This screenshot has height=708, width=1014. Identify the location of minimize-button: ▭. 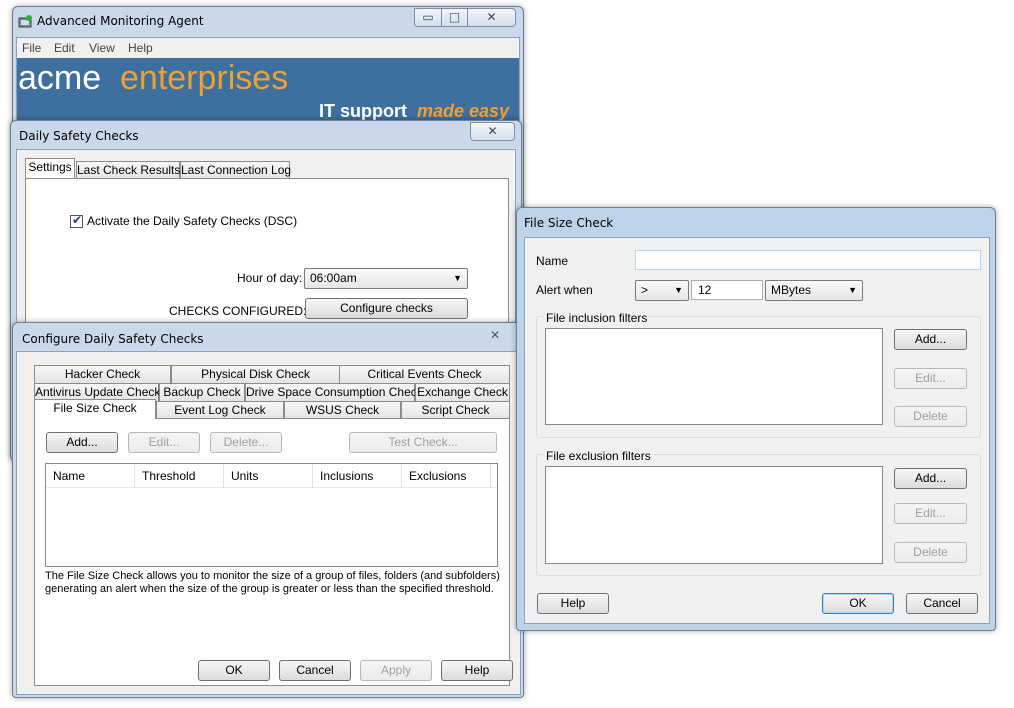
(428, 17).